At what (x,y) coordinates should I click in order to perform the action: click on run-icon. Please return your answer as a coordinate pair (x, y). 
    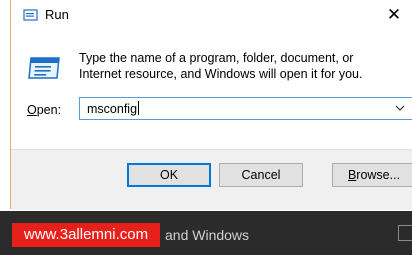
    Looking at the image, I should click on (30, 15).